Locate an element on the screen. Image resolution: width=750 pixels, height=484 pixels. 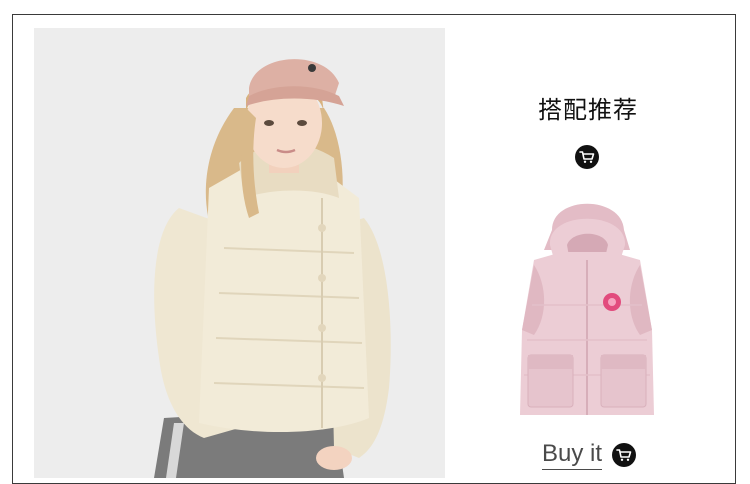
buy-it-link: Buy it is located at coordinates (589, 455).